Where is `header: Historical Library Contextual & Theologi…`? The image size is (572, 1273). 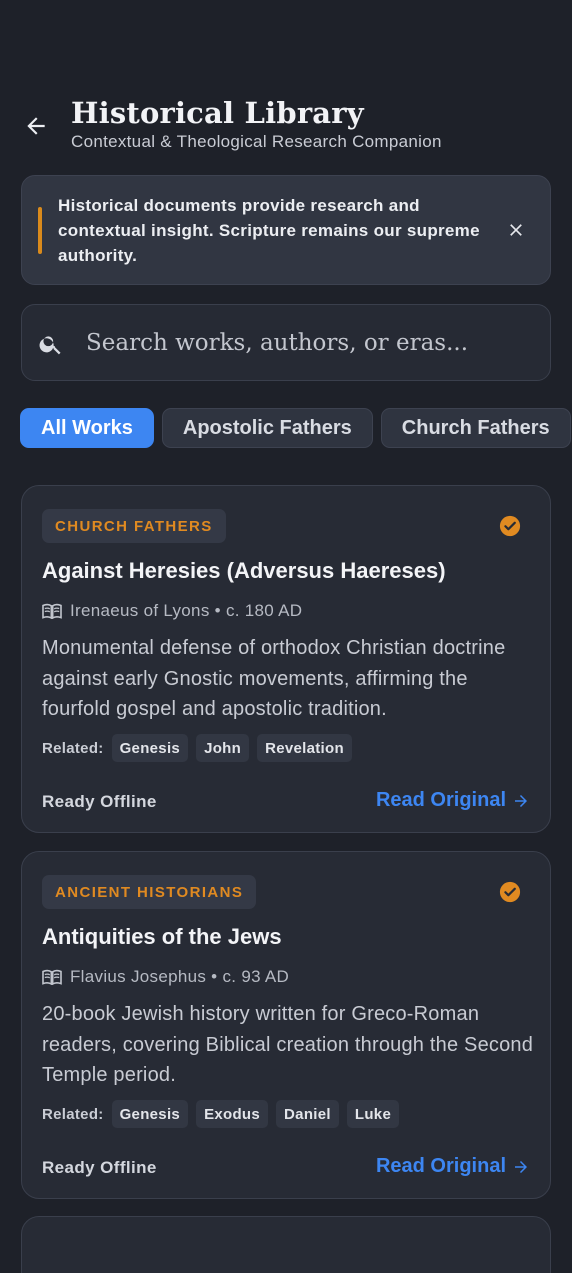 header: Historical Library Contextual & Theologi… is located at coordinates (286, 126).